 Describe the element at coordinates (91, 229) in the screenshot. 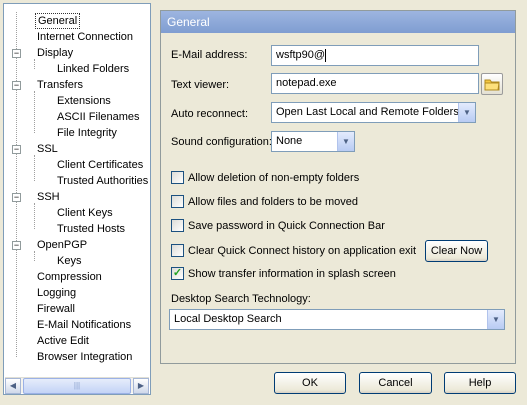

I see `tree-item-trusted-hosts: Trusted Hosts` at that location.